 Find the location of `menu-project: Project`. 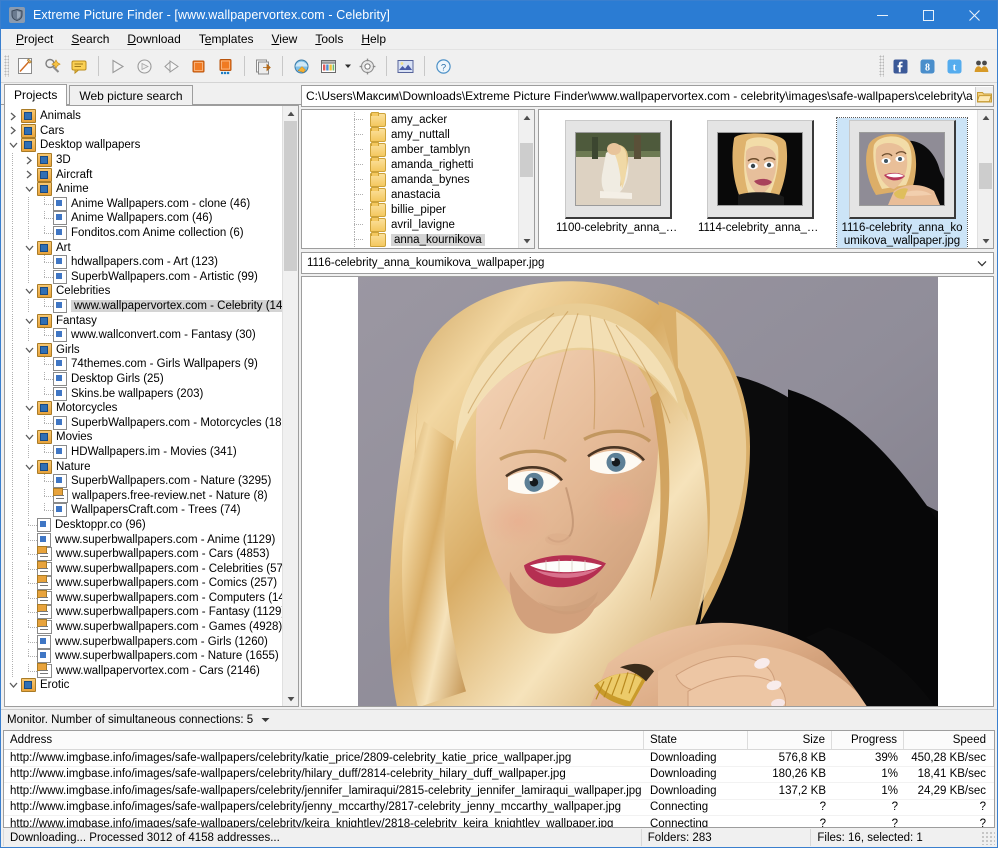

menu-project: Project is located at coordinates (34, 39).